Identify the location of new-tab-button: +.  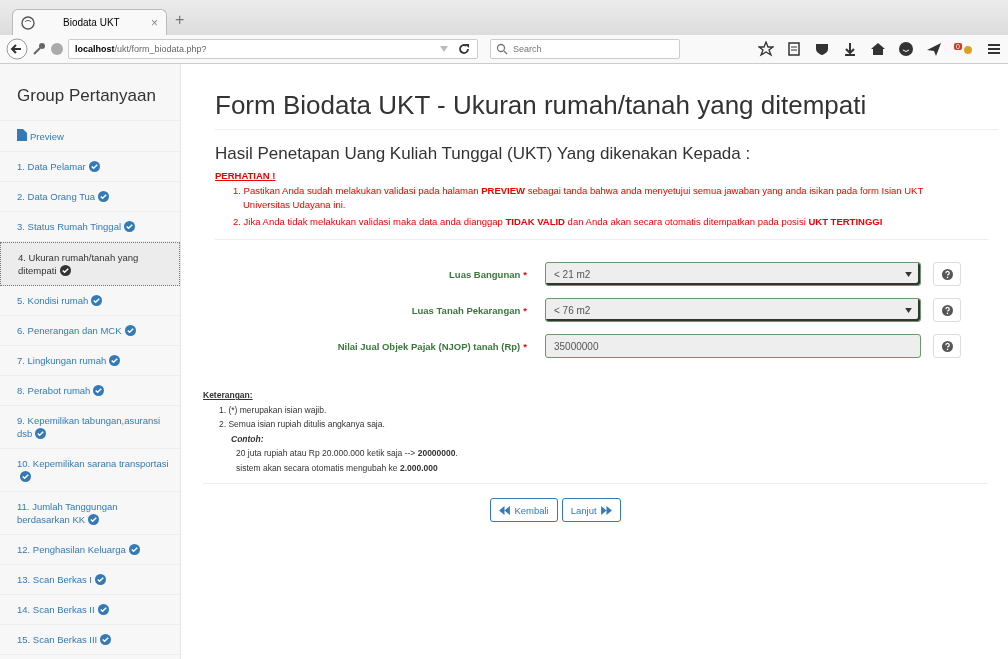
(180, 20).